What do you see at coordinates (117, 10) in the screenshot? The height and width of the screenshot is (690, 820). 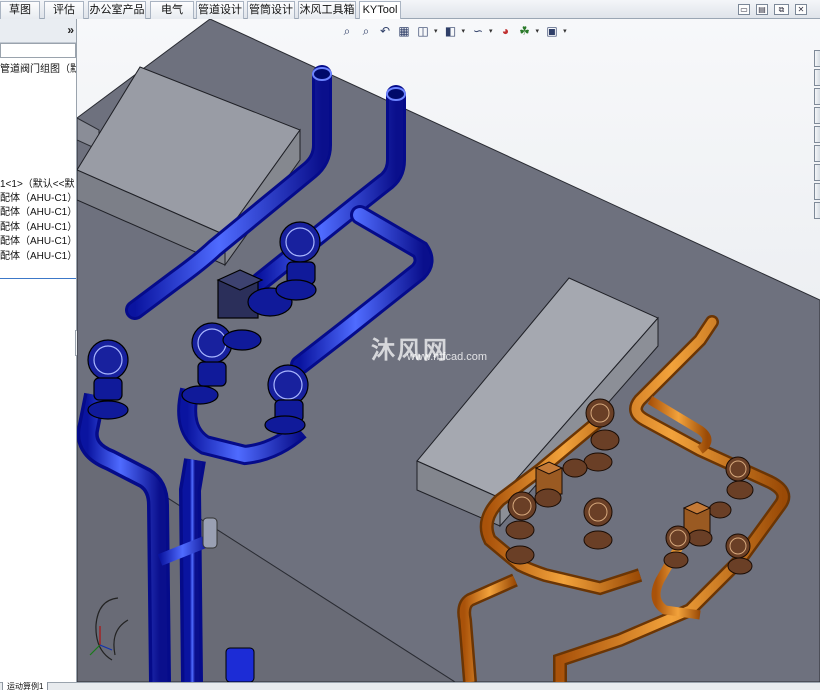 I see `tab-office-products: 办公室产品` at bounding box center [117, 10].